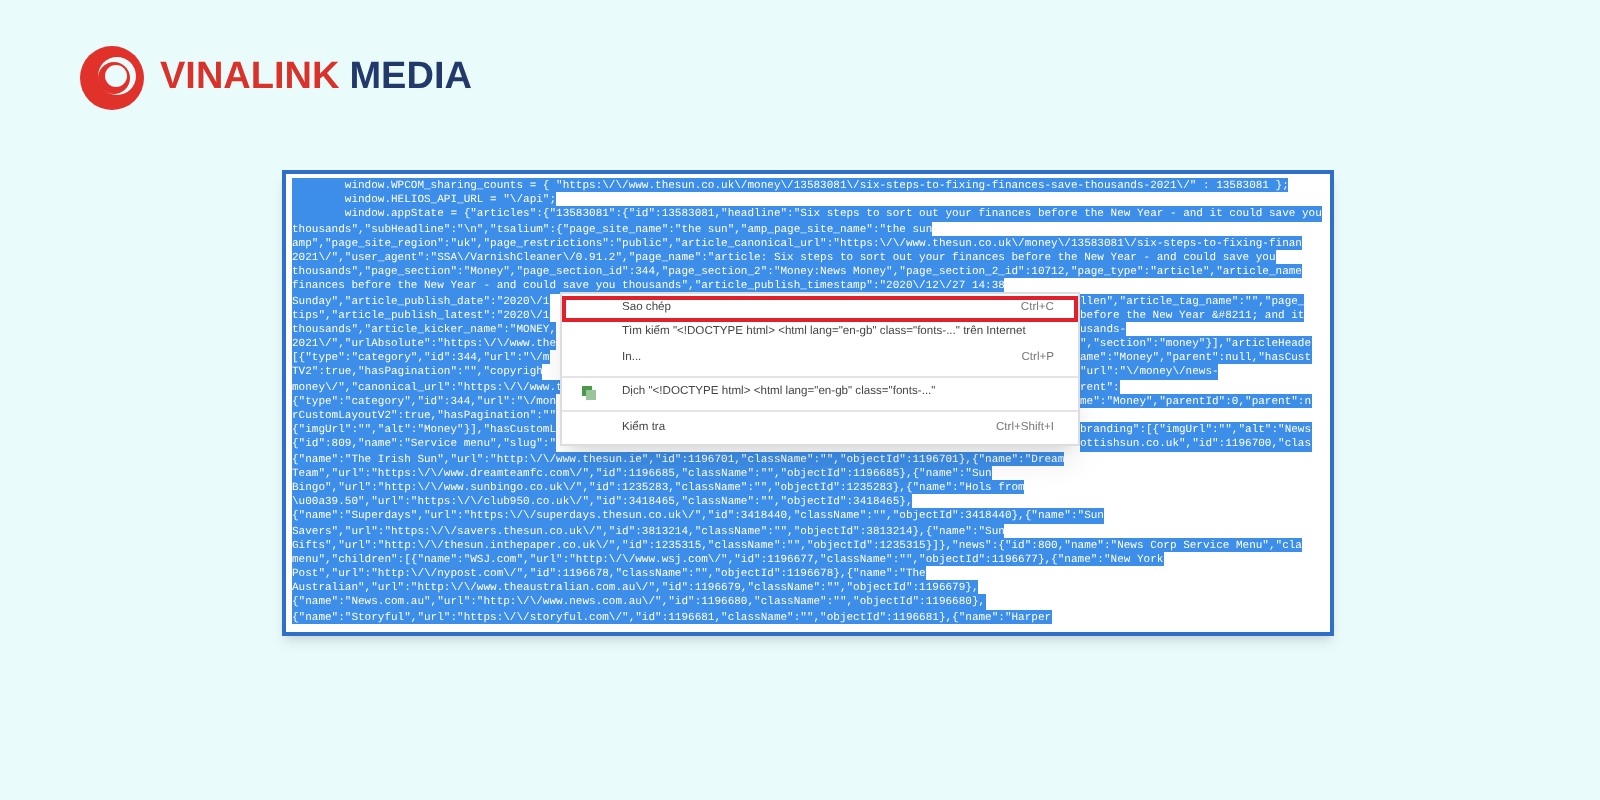  I want to click on translate-icon, so click(589, 393).